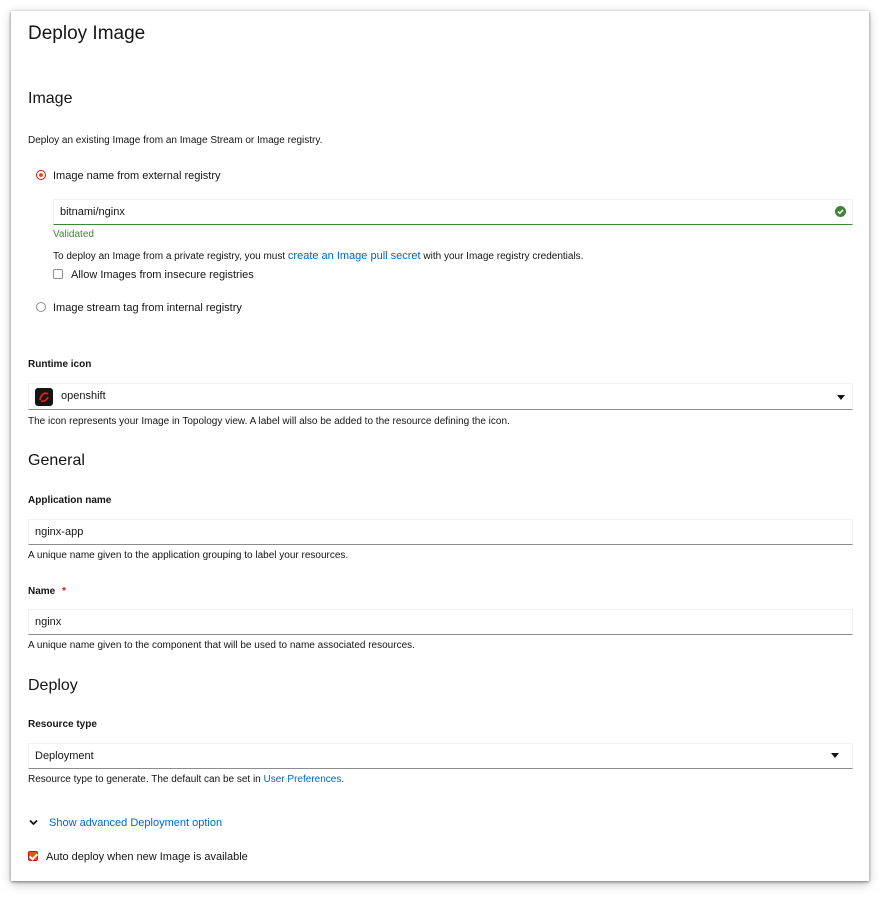 The width and height of the screenshot is (888, 900). What do you see at coordinates (87, 33) in the screenshot?
I see `page-title: Deploy Image` at bounding box center [87, 33].